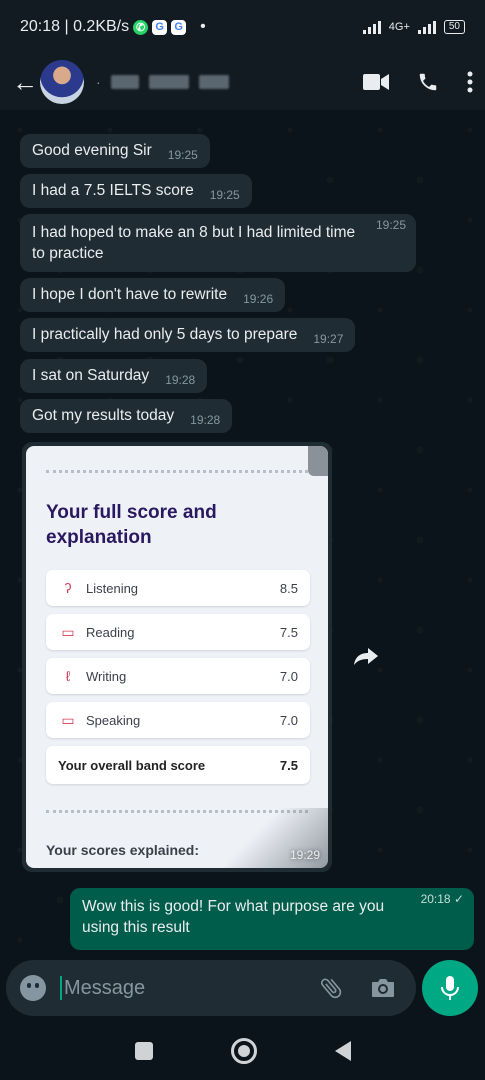 The image size is (485, 1080). What do you see at coordinates (33, 988) in the screenshot?
I see `emoji-icon` at bounding box center [33, 988].